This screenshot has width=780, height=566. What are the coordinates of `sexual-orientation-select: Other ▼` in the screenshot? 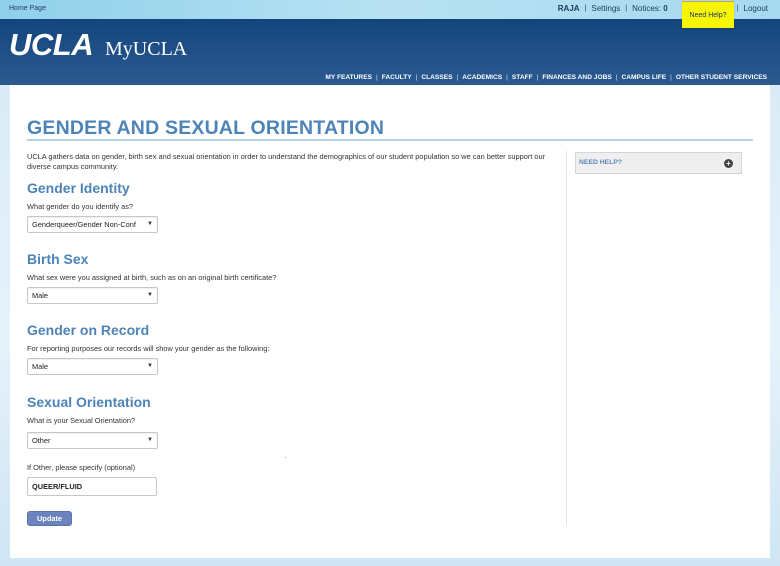 It's located at (92, 440).